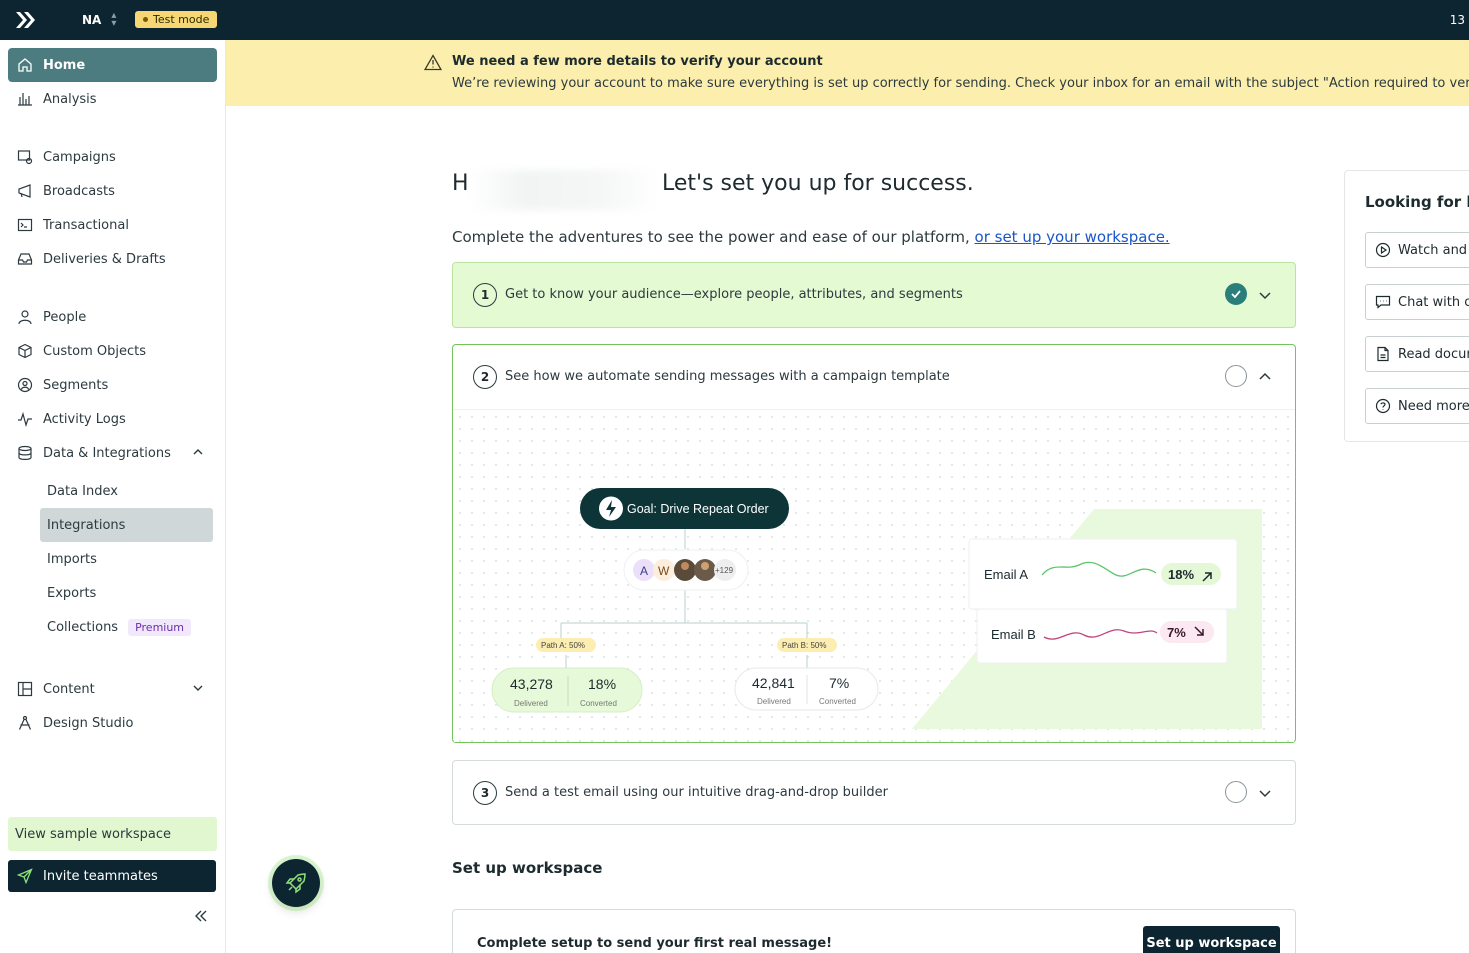 This screenshot has width=1469, height=953. I want to click on workspace-switcher: NA ▴ ▾, so click(99, 20).